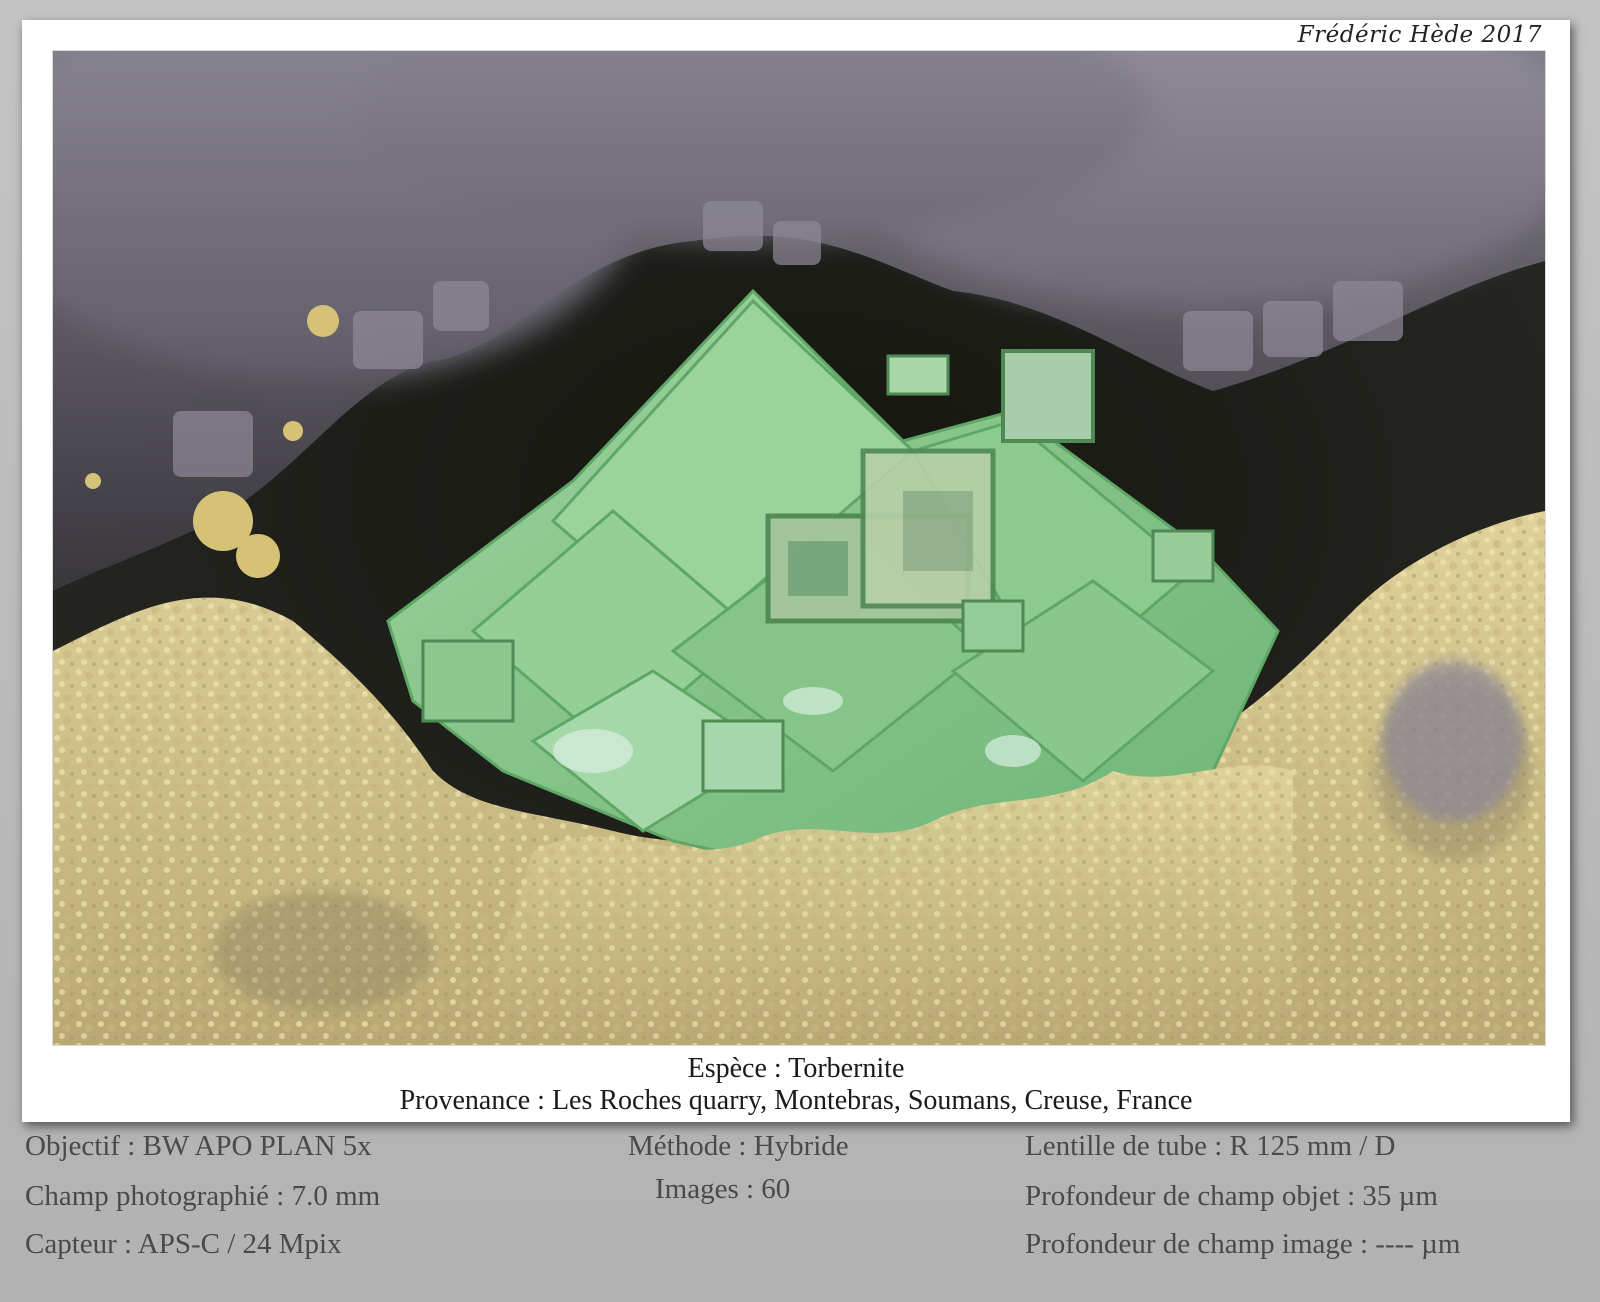 The width and height of the screenshot is (1600, 1302). I want to click on method-spec: Méthode : Hybride, so click(738, 1146).